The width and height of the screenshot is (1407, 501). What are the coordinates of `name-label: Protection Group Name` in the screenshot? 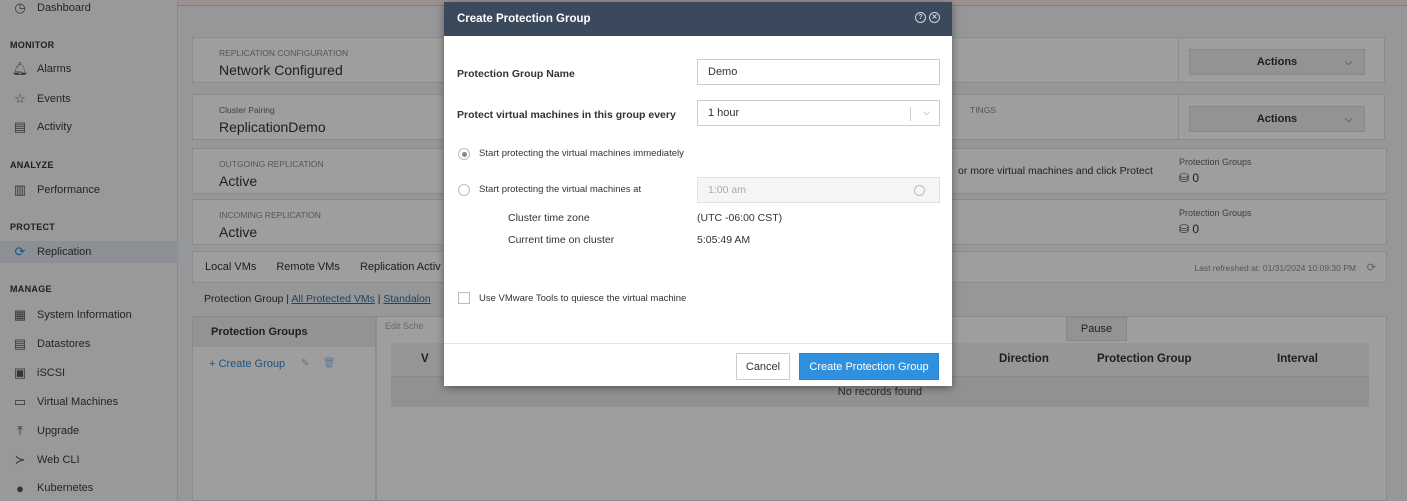 It's located at (516, 74).